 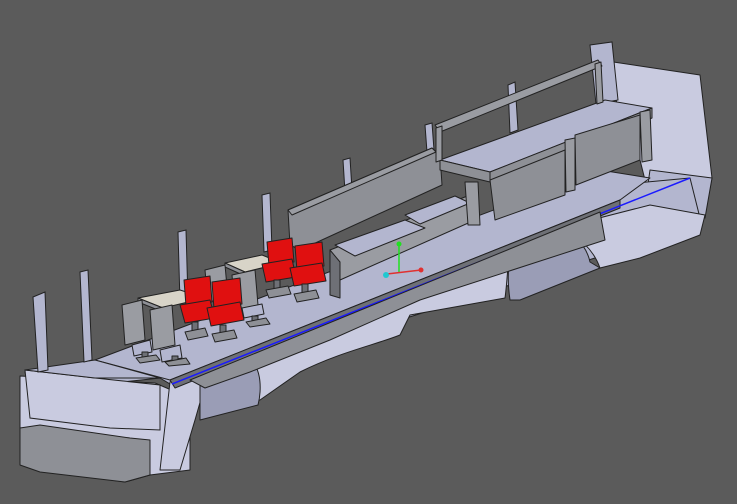 What do you see at coordinates (646, 136) in the screenshot?
I see `platform-support-right` at bounding box center [646, 136].